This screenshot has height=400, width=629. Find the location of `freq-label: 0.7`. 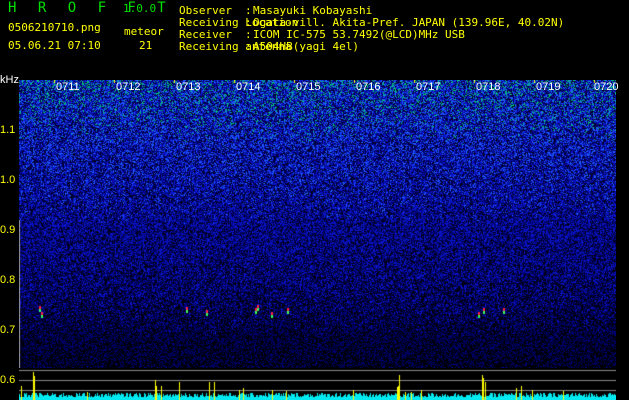

freq-label: 0.7 is located at coordinates (8, 330).